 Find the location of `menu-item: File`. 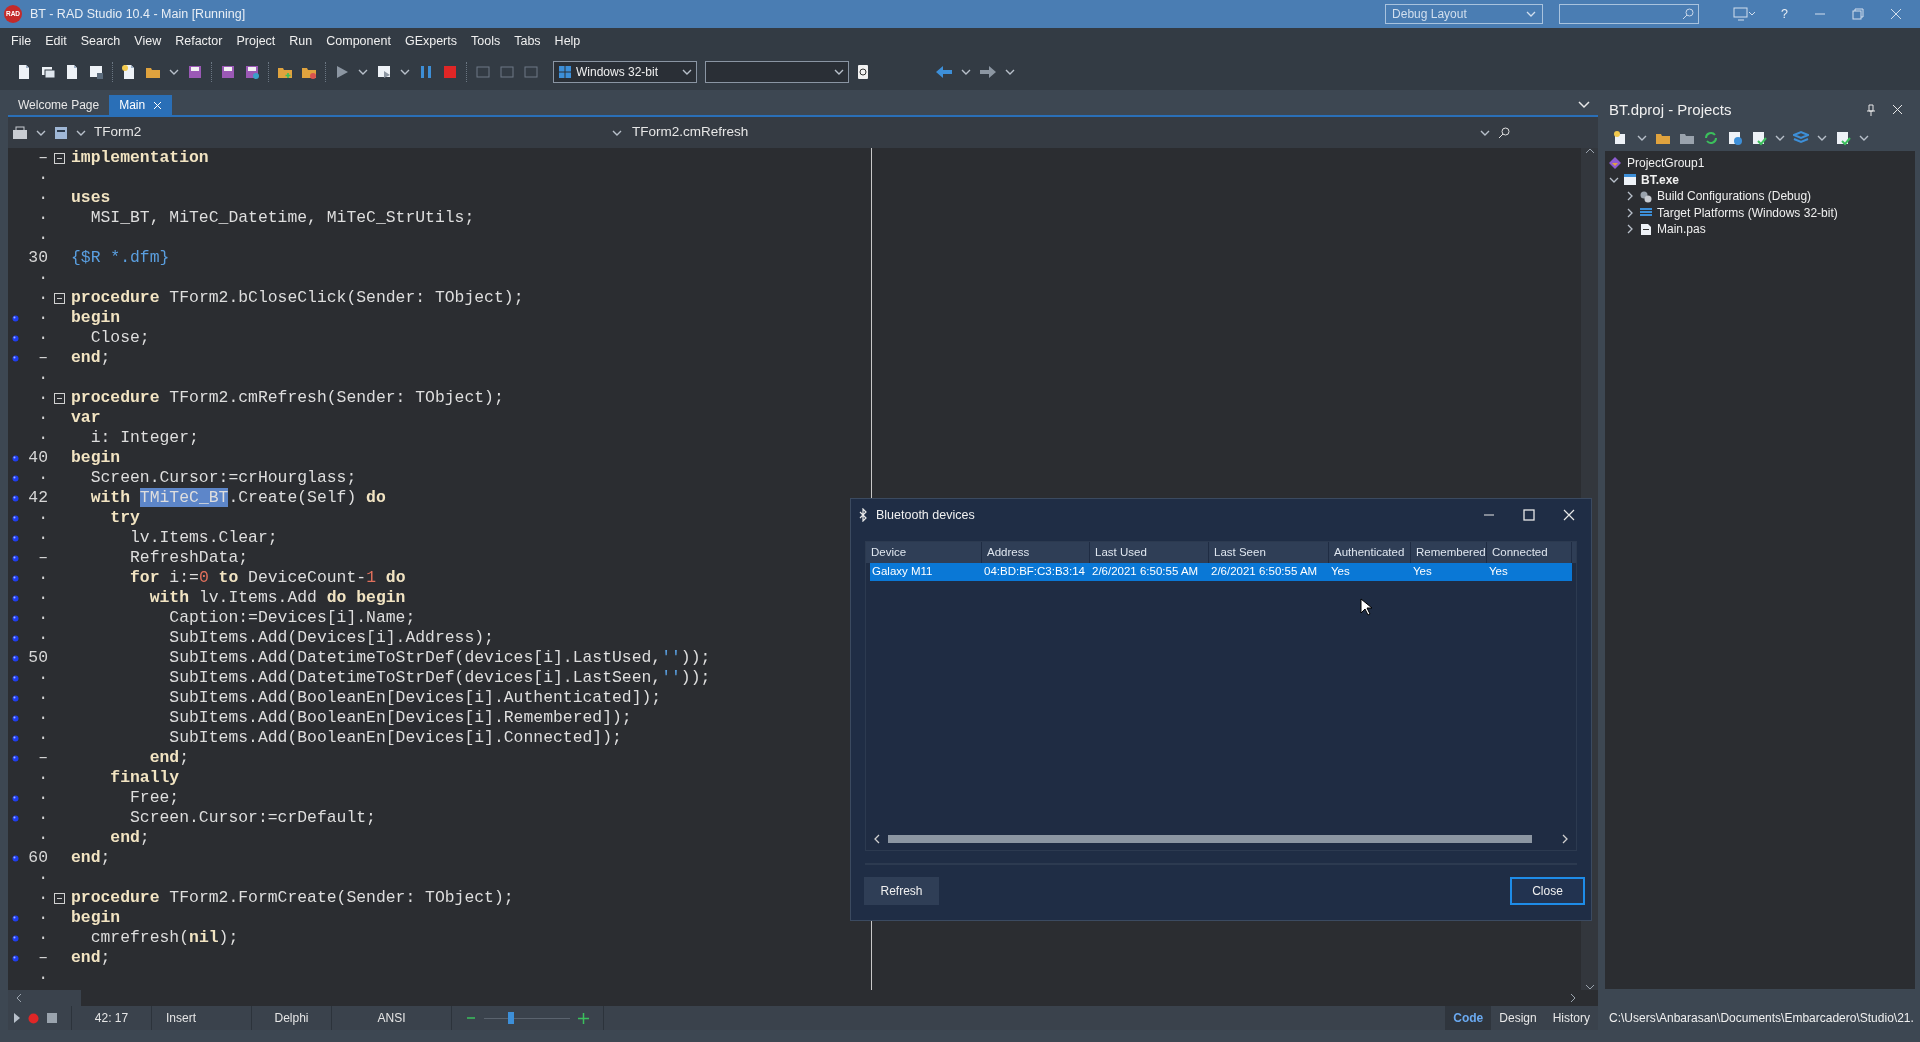

menu-item: File is located at coordinates (21, 41).